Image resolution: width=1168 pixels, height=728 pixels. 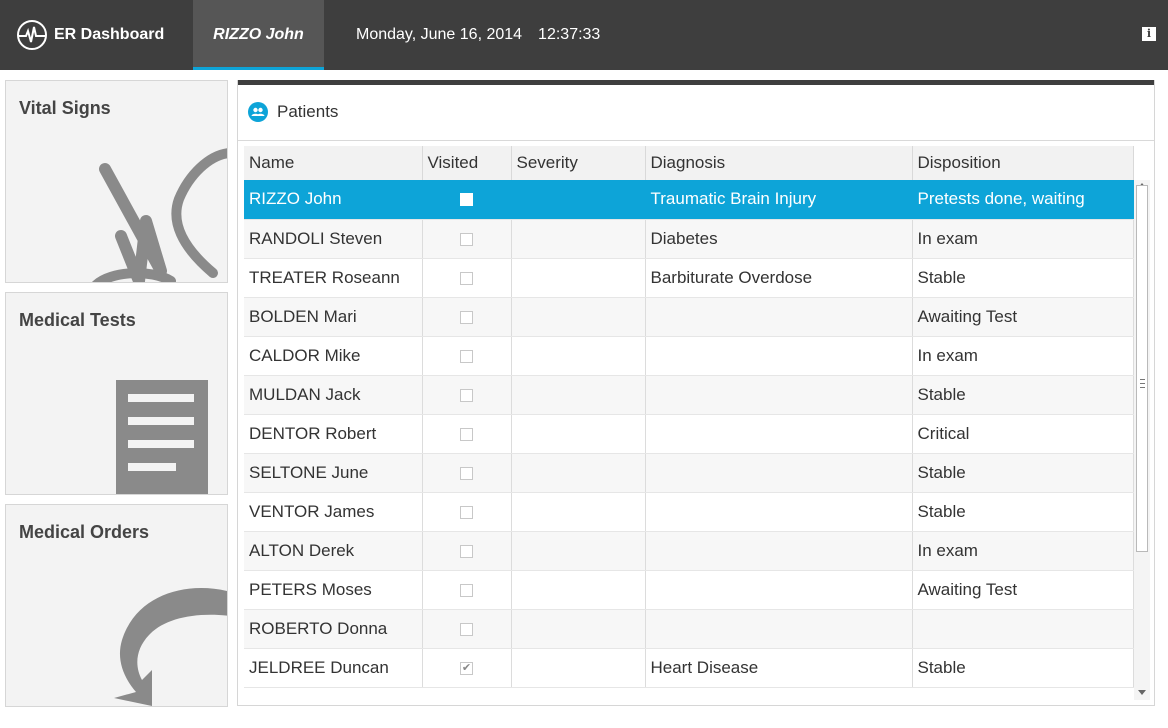 I want to click on column-header-disposition: Disposition, so click(x=1023, y=163).